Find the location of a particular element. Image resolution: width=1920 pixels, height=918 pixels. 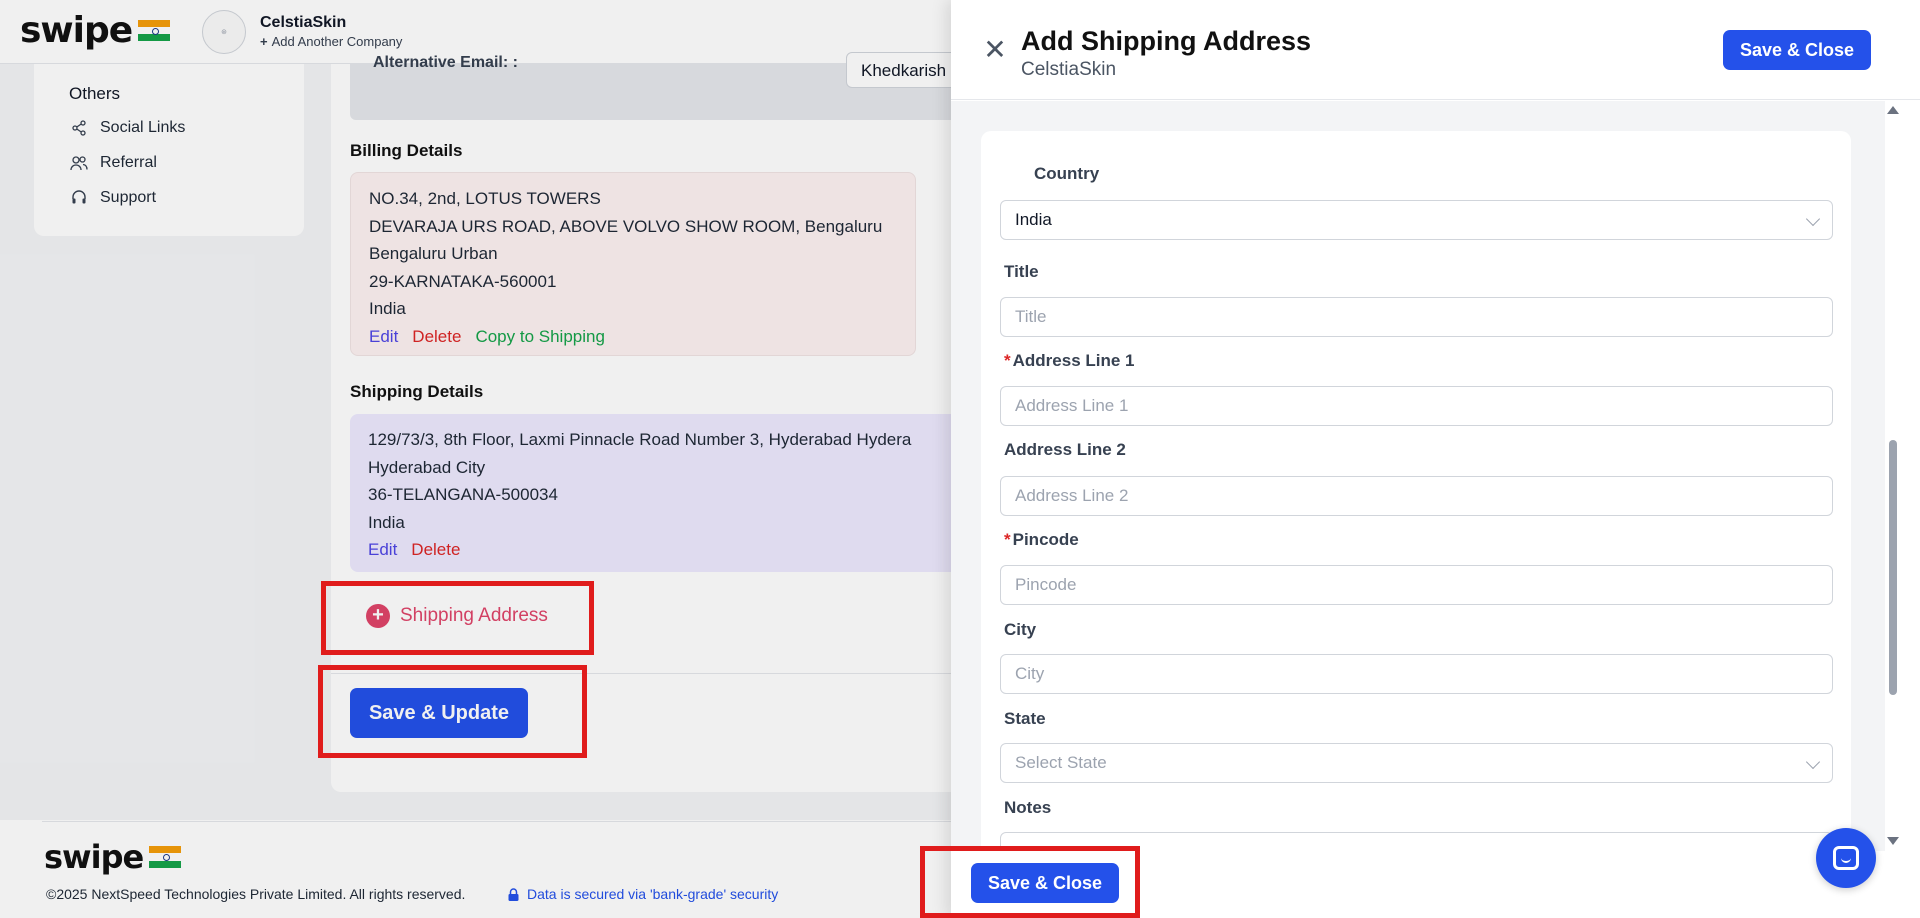

address-line-1-input: Address Line 1 is located at coordinates (1416, 406).